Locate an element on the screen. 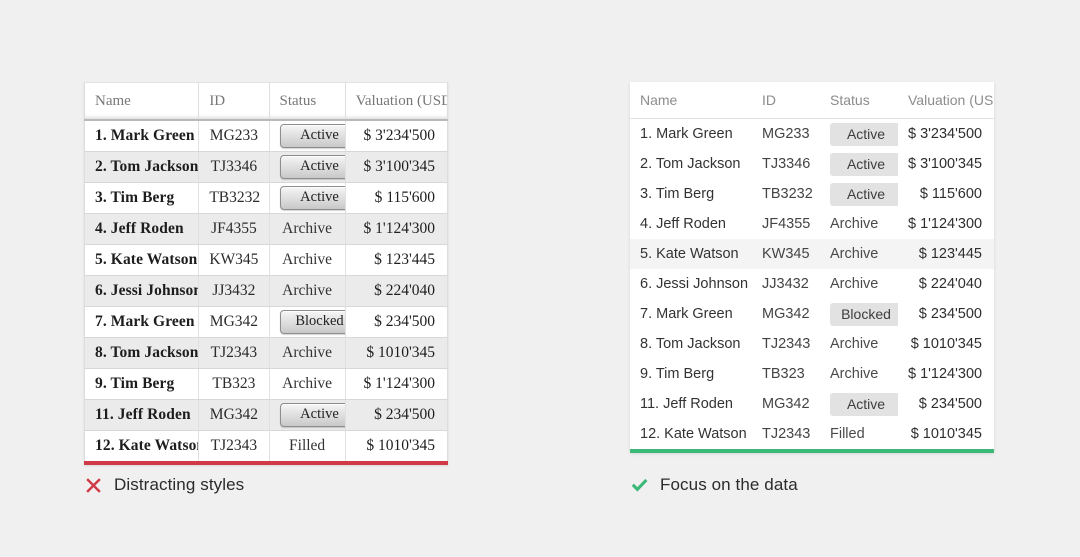  cell-name: 6. Jessi Johnson is located at coordinates (694, 284).